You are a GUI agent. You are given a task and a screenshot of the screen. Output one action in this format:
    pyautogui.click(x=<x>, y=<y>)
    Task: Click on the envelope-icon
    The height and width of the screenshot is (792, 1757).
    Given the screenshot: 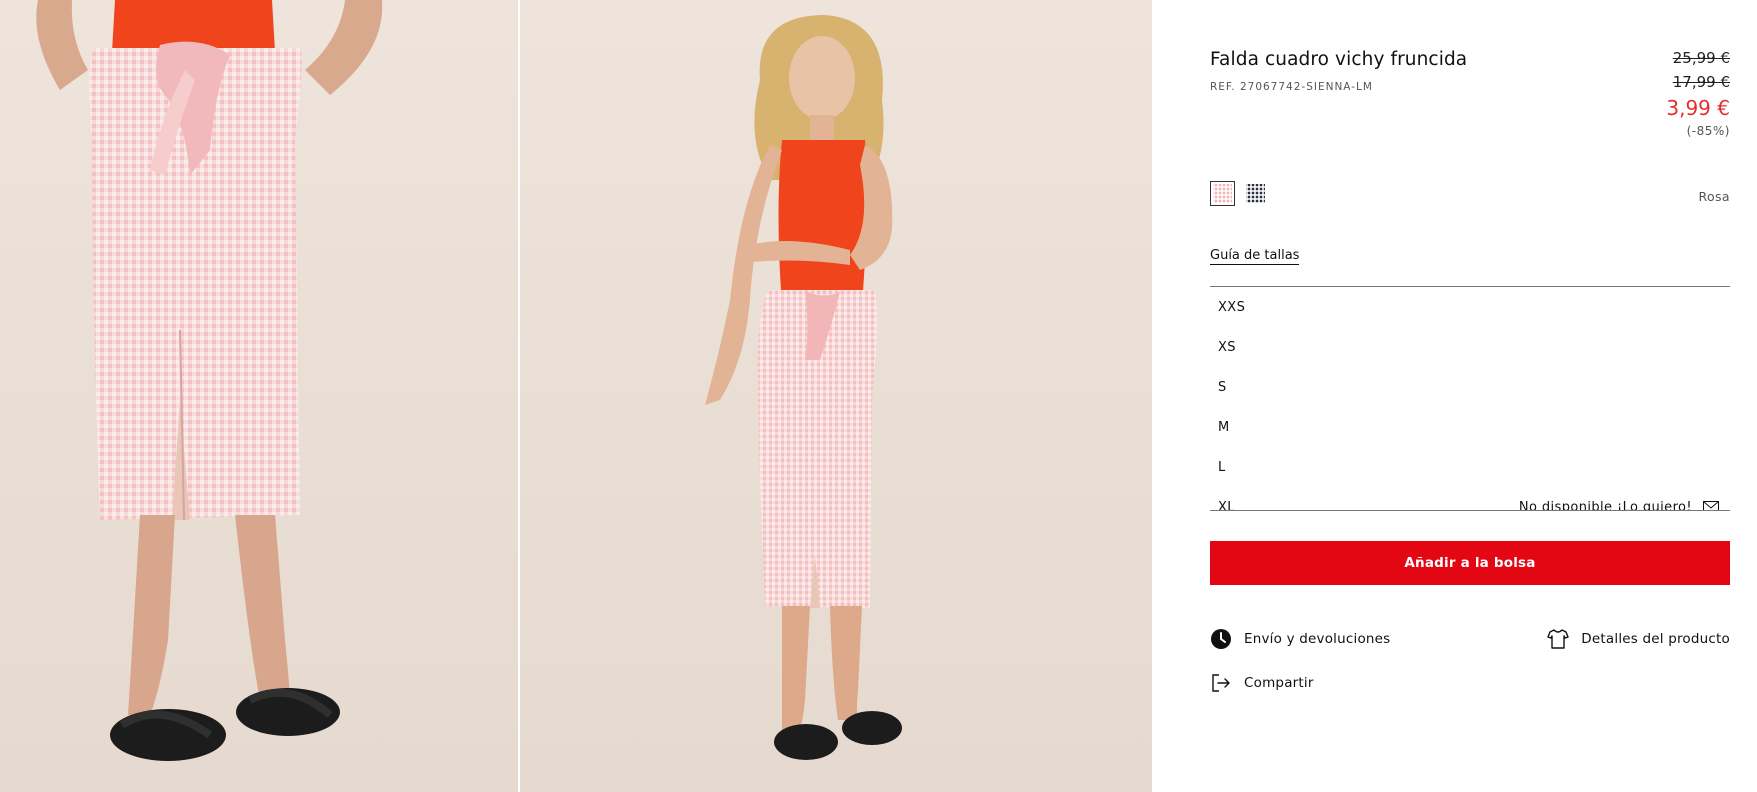 What is the action you would take?
    pyautogui.click(x=1711, y=503)
    